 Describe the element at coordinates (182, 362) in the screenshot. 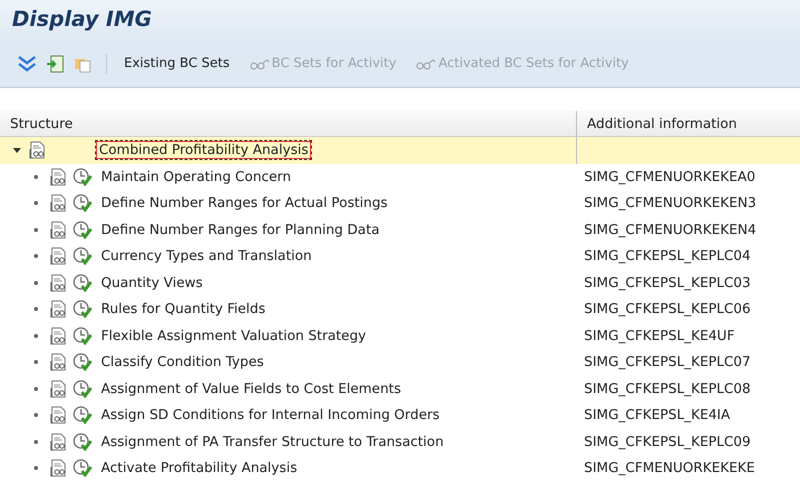

I see `tree-node-label: Classify Condition Types` at that location.